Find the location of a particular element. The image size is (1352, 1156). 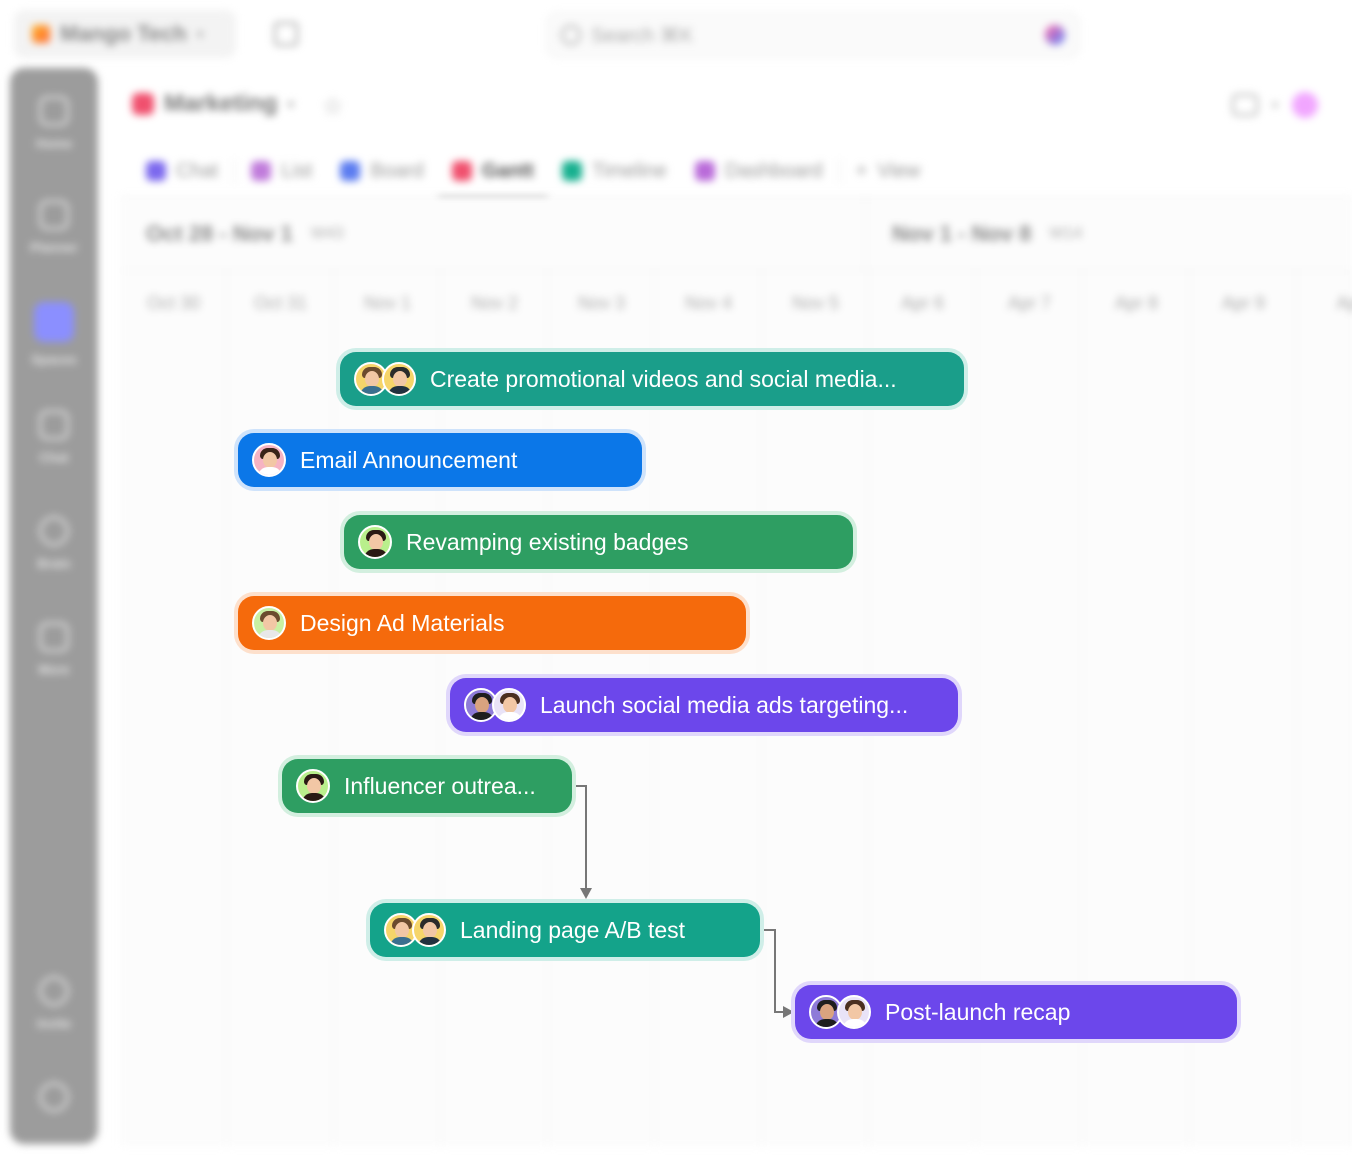

day-label: Apr 6 is located at coordinates (922, 303).